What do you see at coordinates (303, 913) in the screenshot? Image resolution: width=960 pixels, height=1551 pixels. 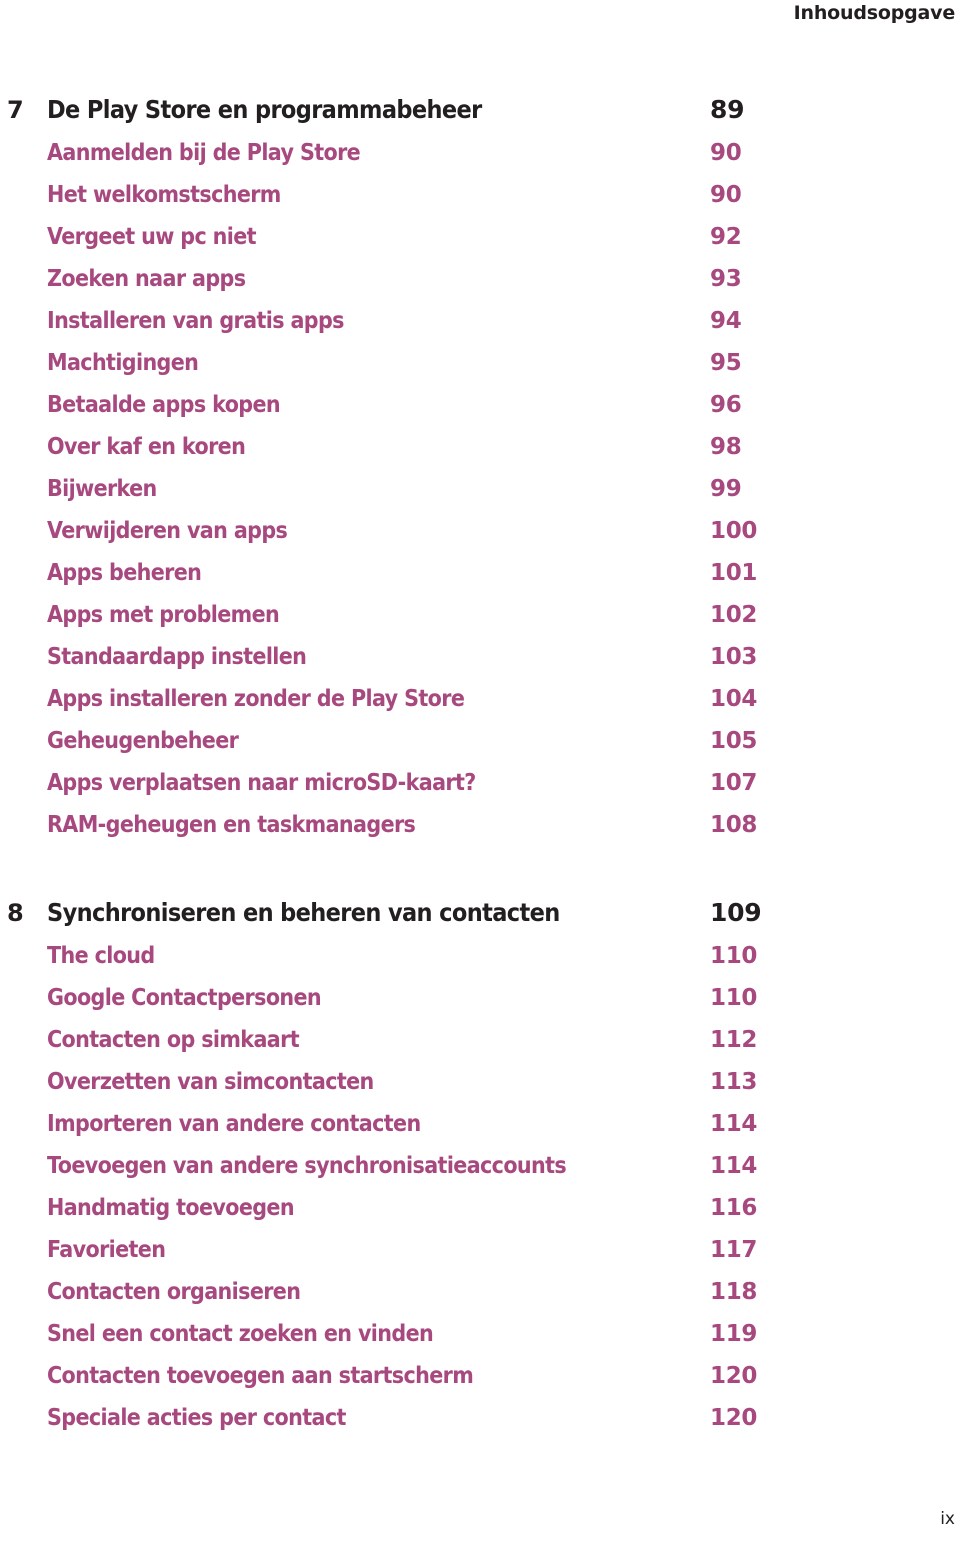 I see `chapter-title: Synchroniseren en beheren van contacten` at bounding box center [303, 913].